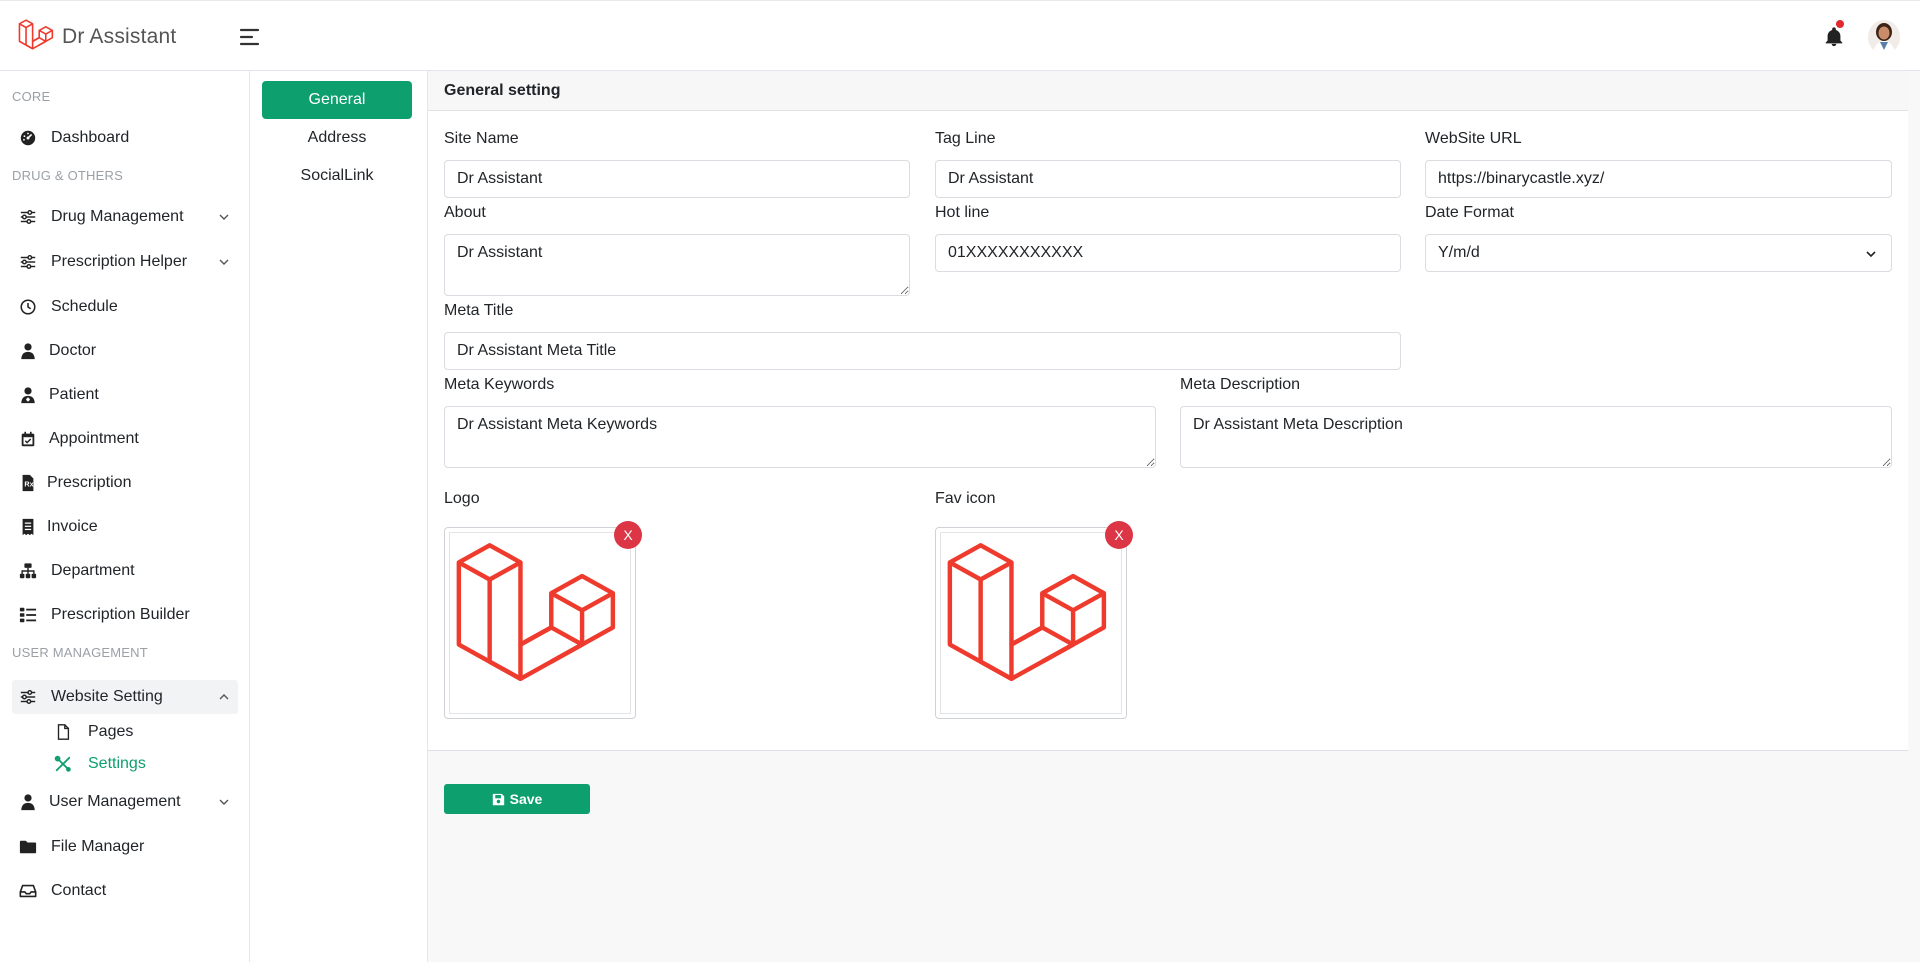  What do you see at coordinates (628, 535) in the screenshot?
I see `remove-logo-button: X` at bounding box center [628, 535].